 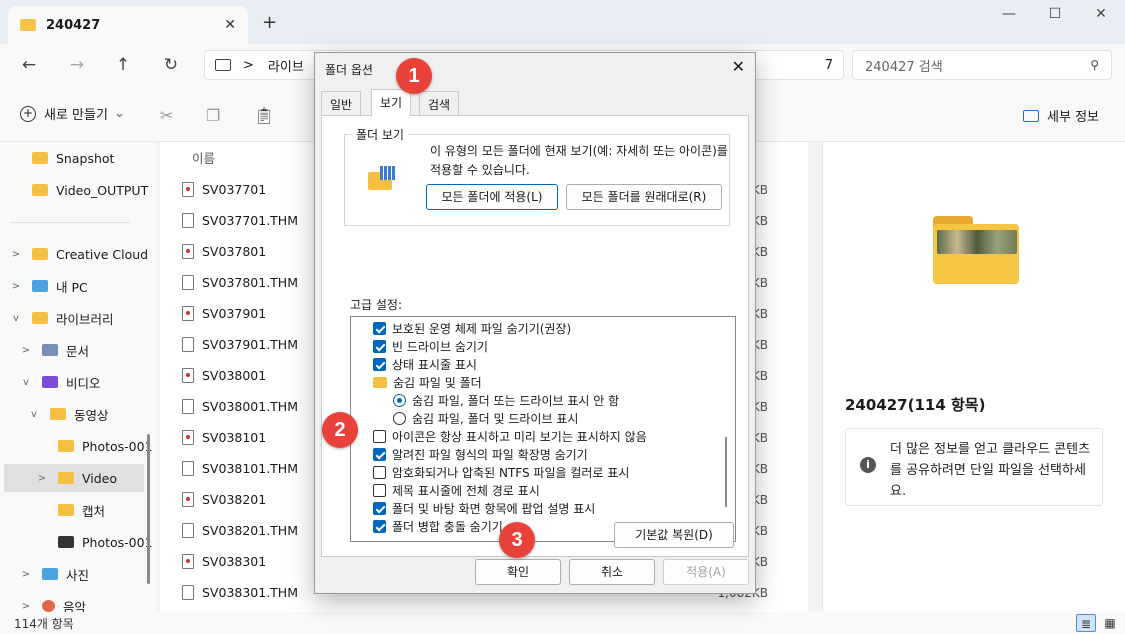 What do you see at coordinates (485, 418) in the screenshot?
I see `setting-item: 숨김 파일, 폴더 및 드라이브 표시` at bounding box center [485, 418].